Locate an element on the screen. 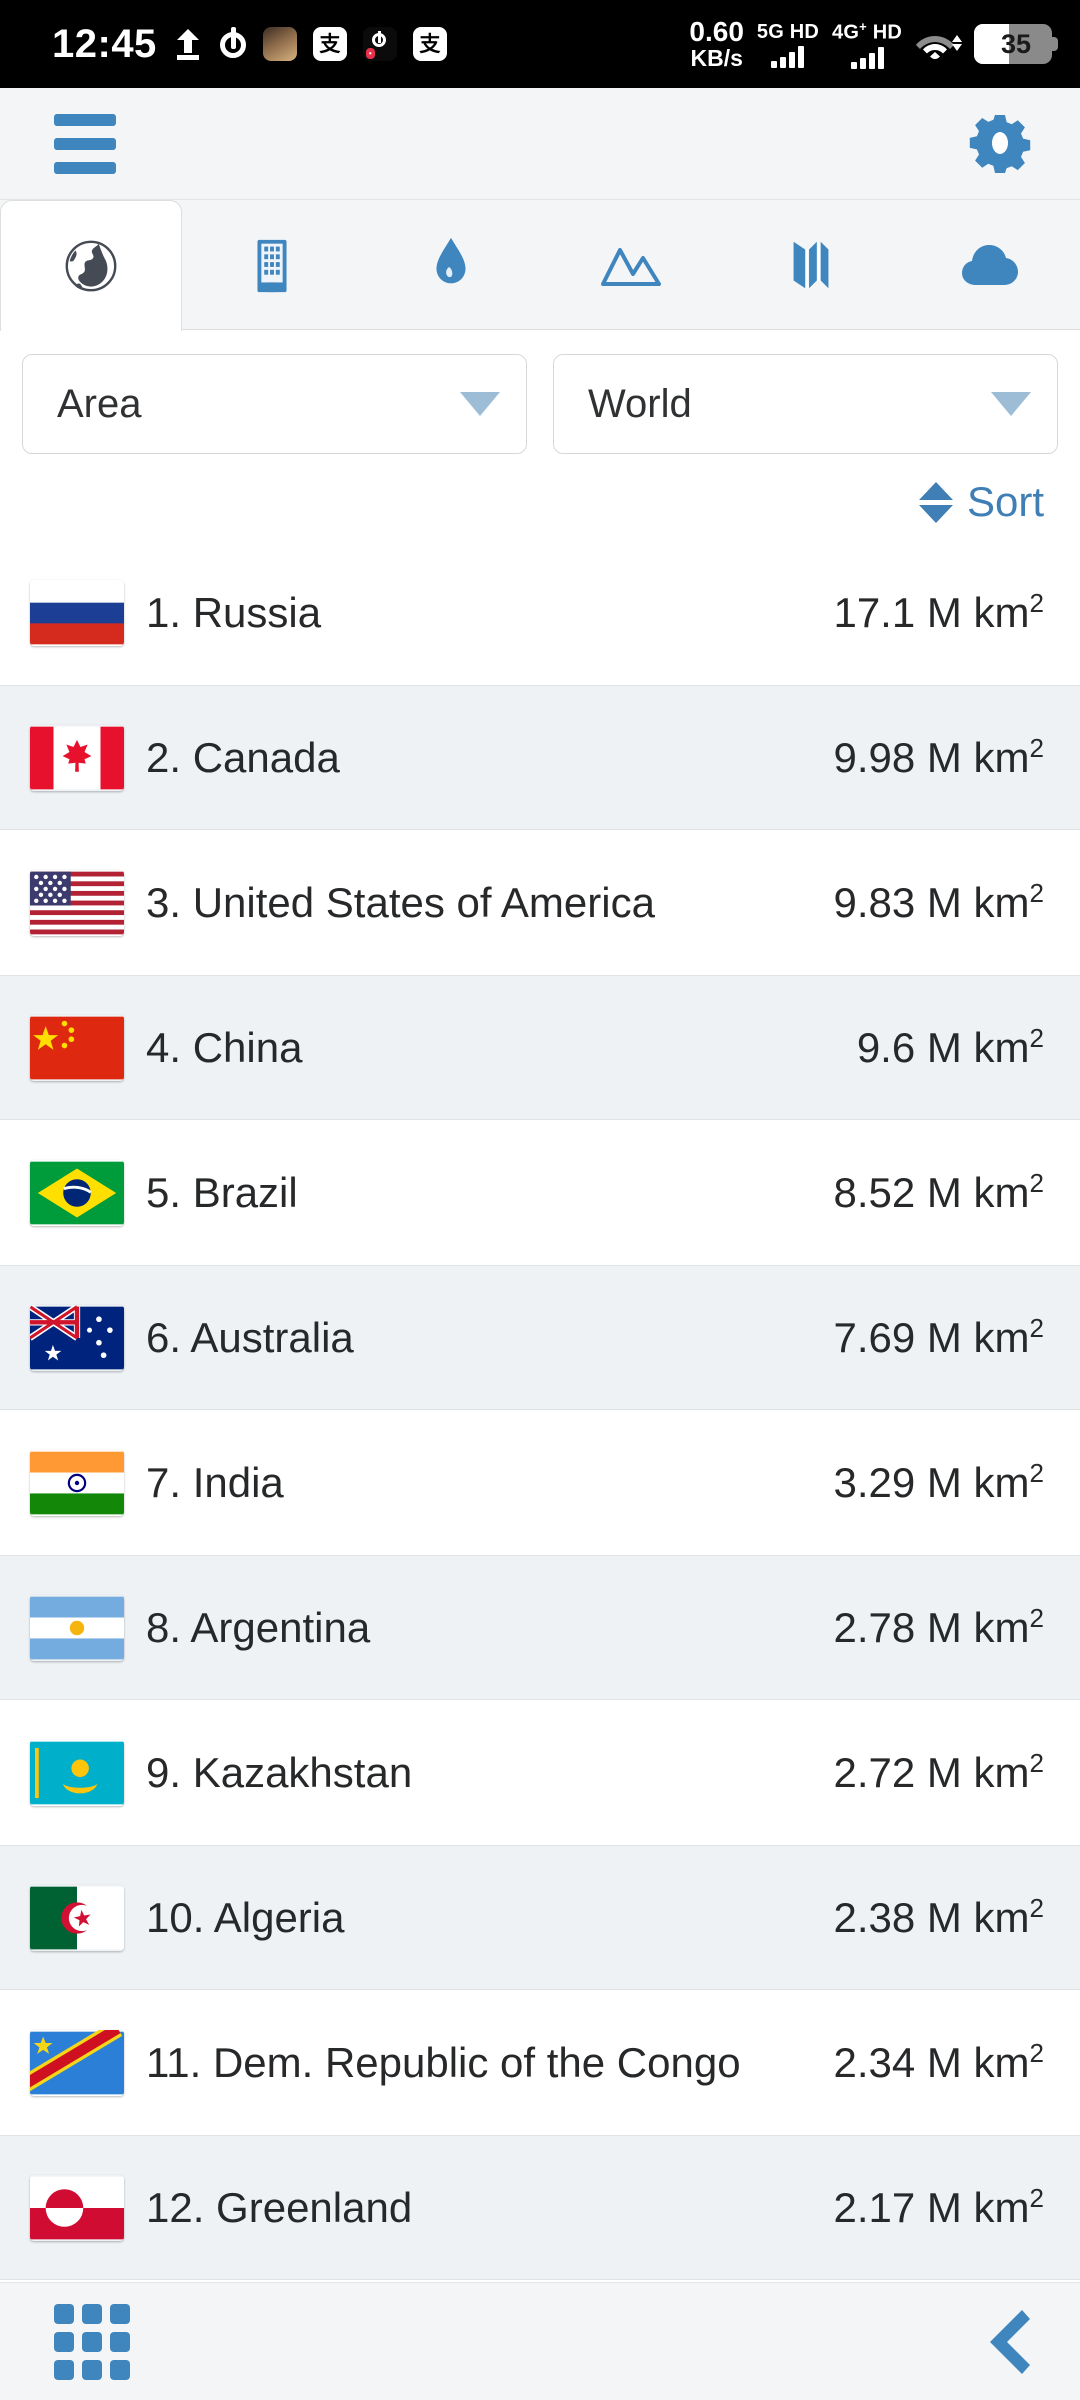 Image resolution: width=1080 pixels, height=2400 pixels. sim2-signal-bars is located at coordinates (867, 57).